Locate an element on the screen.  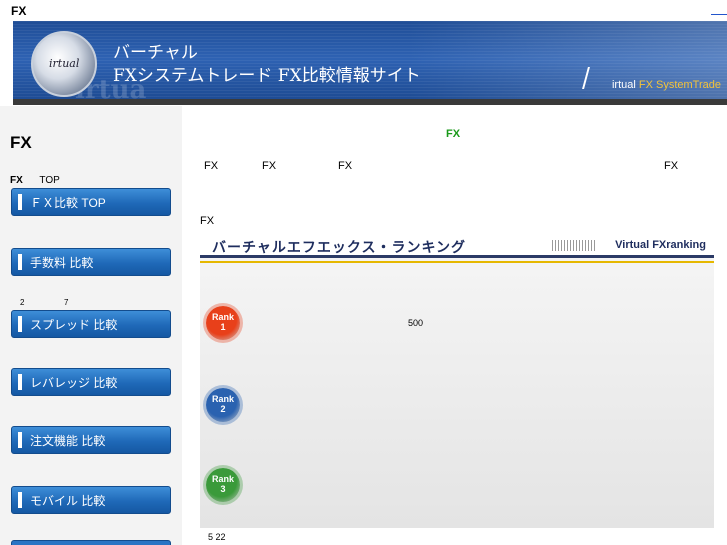
nav-button-spread: スプレッド 比較 is located at coordinates (91, 324).